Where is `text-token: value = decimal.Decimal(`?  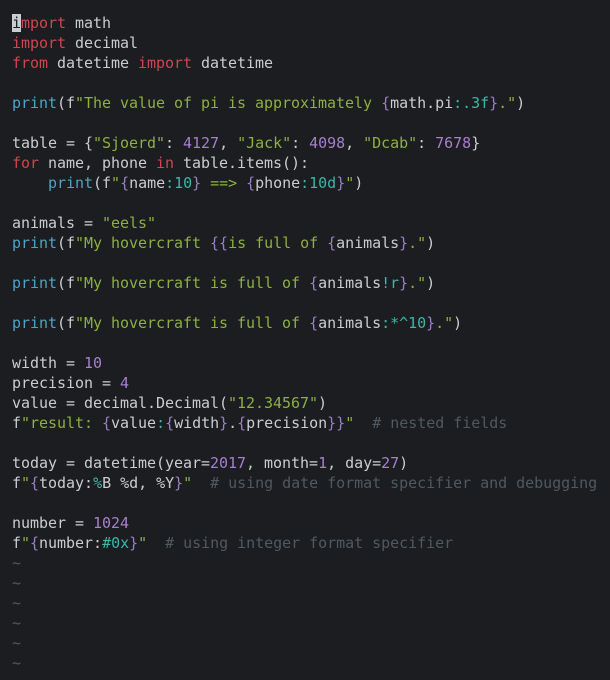 text-token: value = decimal.Decimal( is located at coordinates (120, 403).